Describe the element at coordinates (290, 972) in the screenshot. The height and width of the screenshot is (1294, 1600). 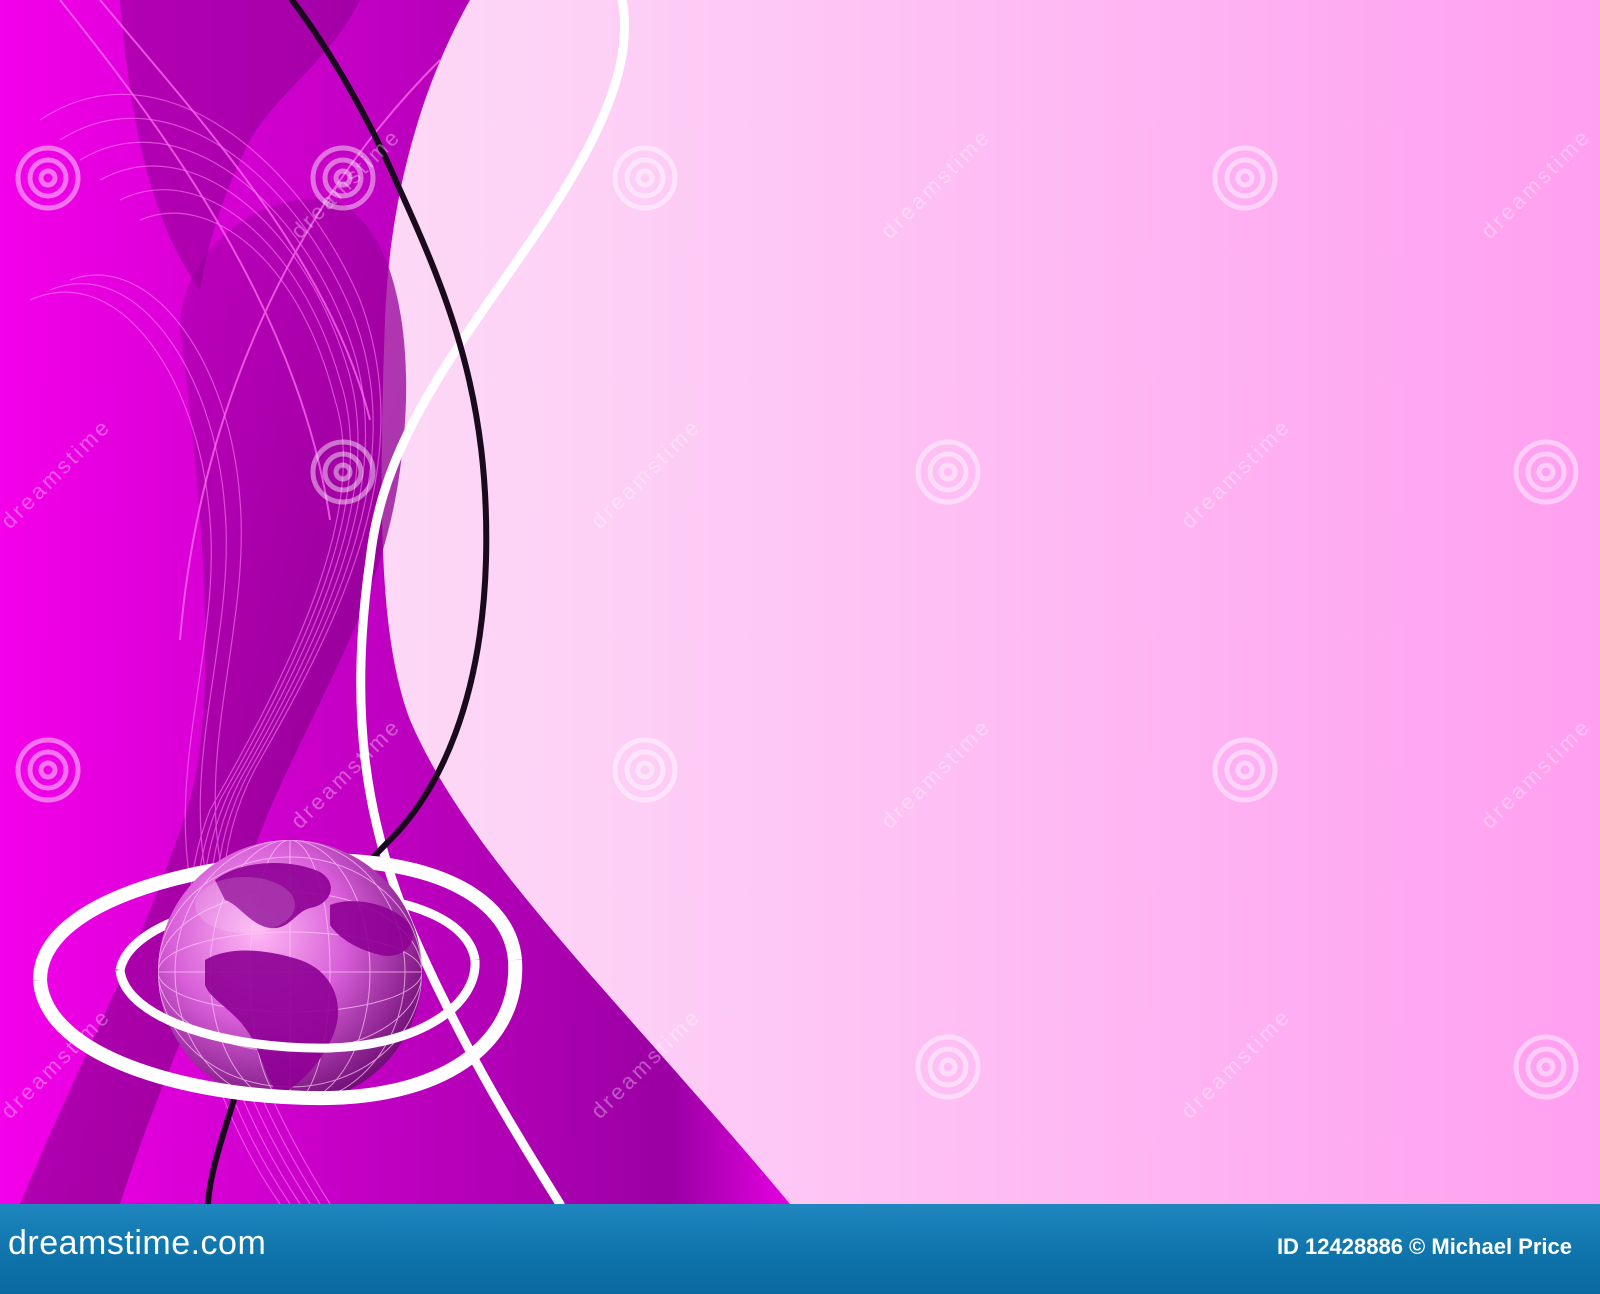
I see `globe` at that location.